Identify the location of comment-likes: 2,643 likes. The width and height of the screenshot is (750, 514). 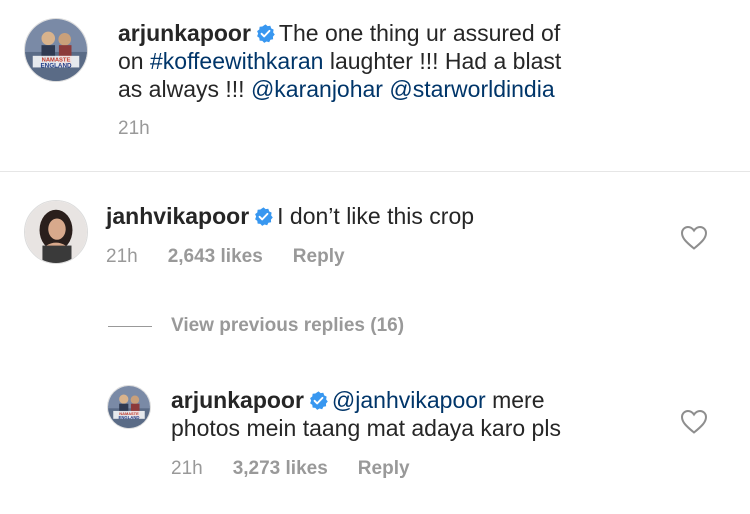
(215, 256).